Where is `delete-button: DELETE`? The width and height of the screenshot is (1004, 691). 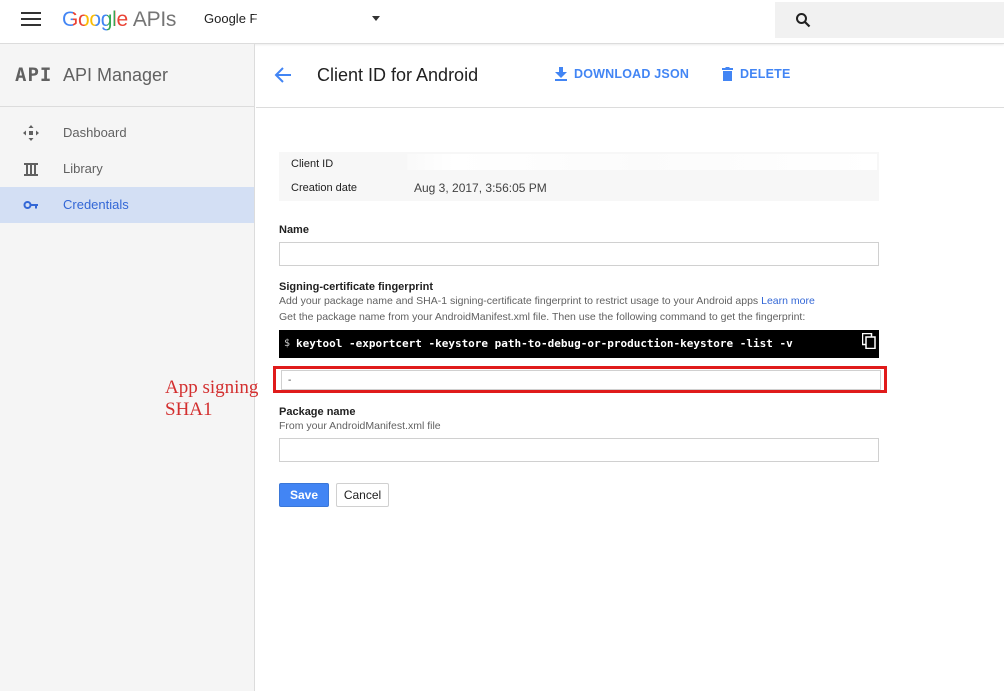
delete-button: DELETE is located at coordinates (756, 74).